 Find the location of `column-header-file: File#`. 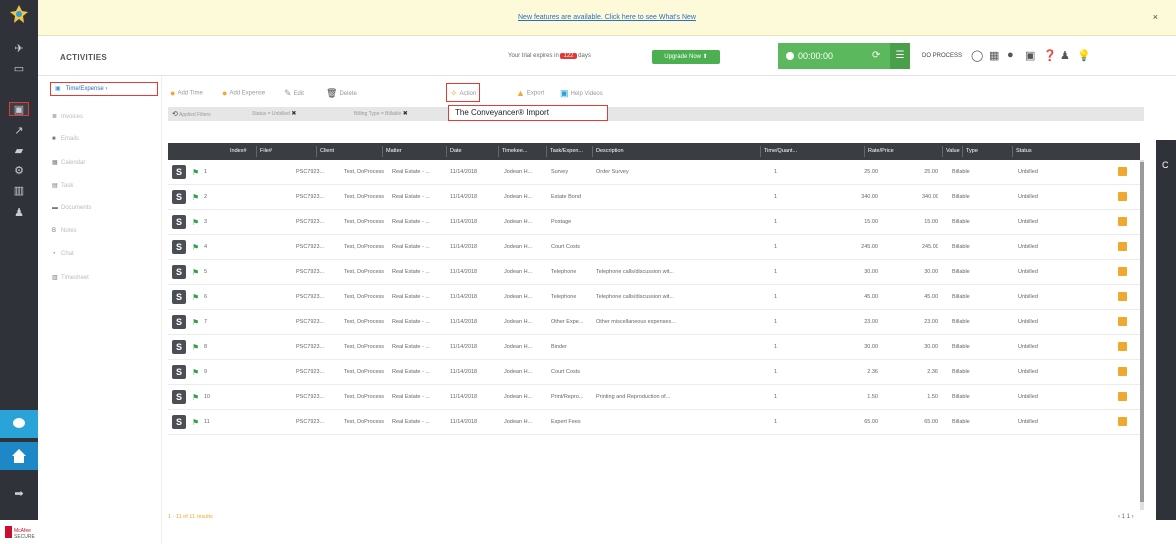

column-header-file: File# is located at coordinates (266, 151).